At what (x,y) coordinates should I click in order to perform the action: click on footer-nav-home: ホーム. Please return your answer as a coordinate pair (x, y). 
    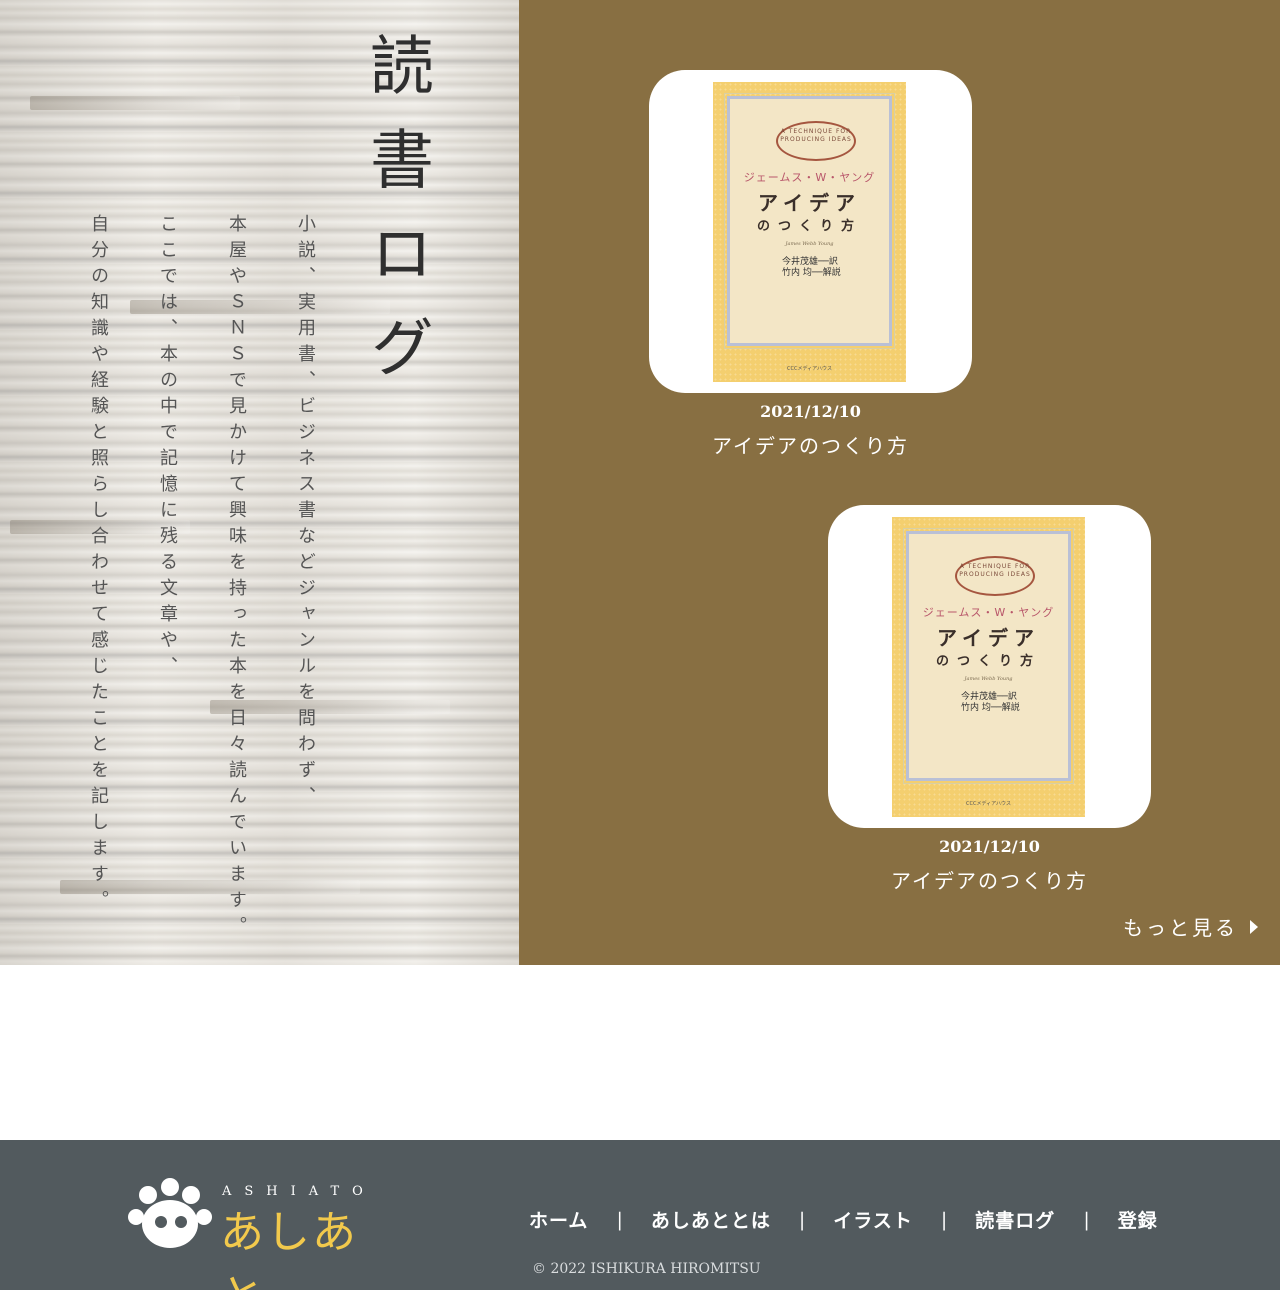
    Looking at the image, I should click on (558, 1219).